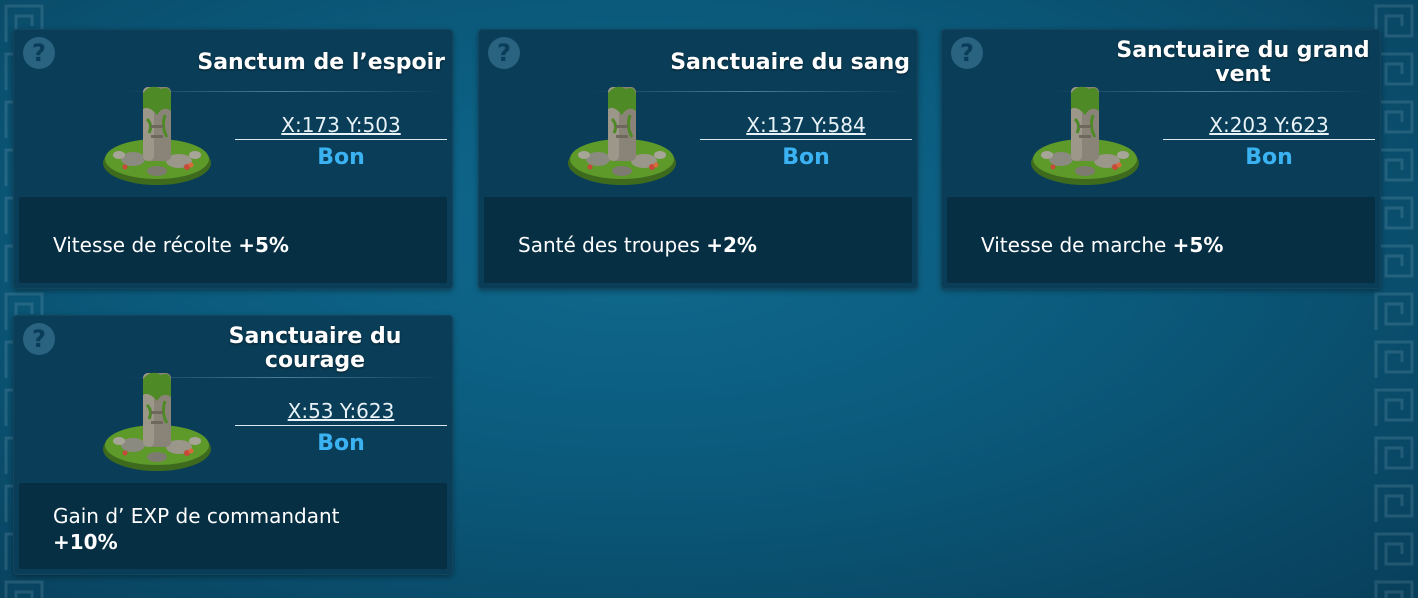 This screenshot has height=598, width=1418. Describe the element at coordinates (705, 245) in the screenshot. I see `bonus-text: Santé des troupes +2%` at that location.